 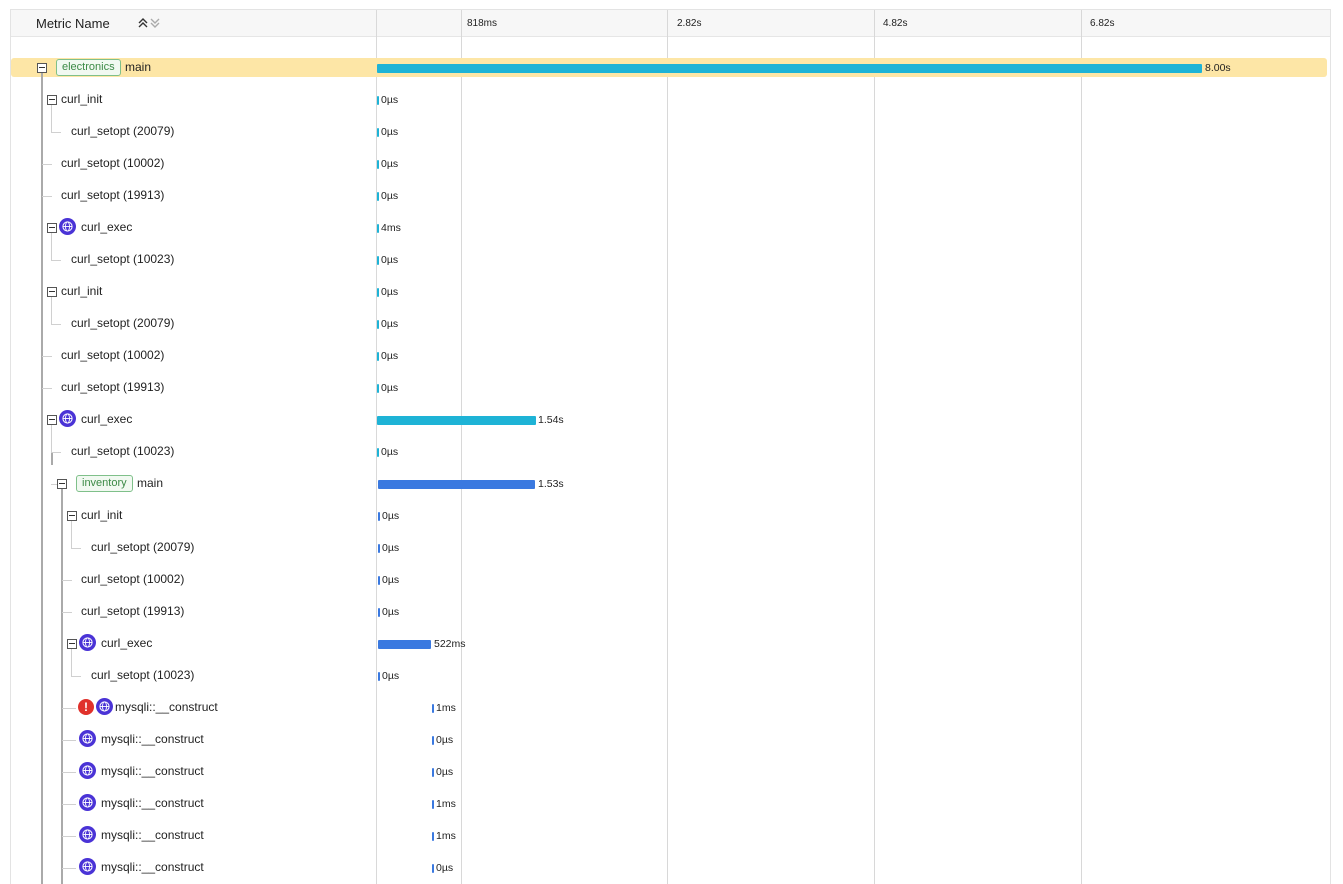 What do you see at coordinates (670, 420) in the screenshot?
I see `trace-row: curl_exec 1.54s` at bounding box center [670, 420].